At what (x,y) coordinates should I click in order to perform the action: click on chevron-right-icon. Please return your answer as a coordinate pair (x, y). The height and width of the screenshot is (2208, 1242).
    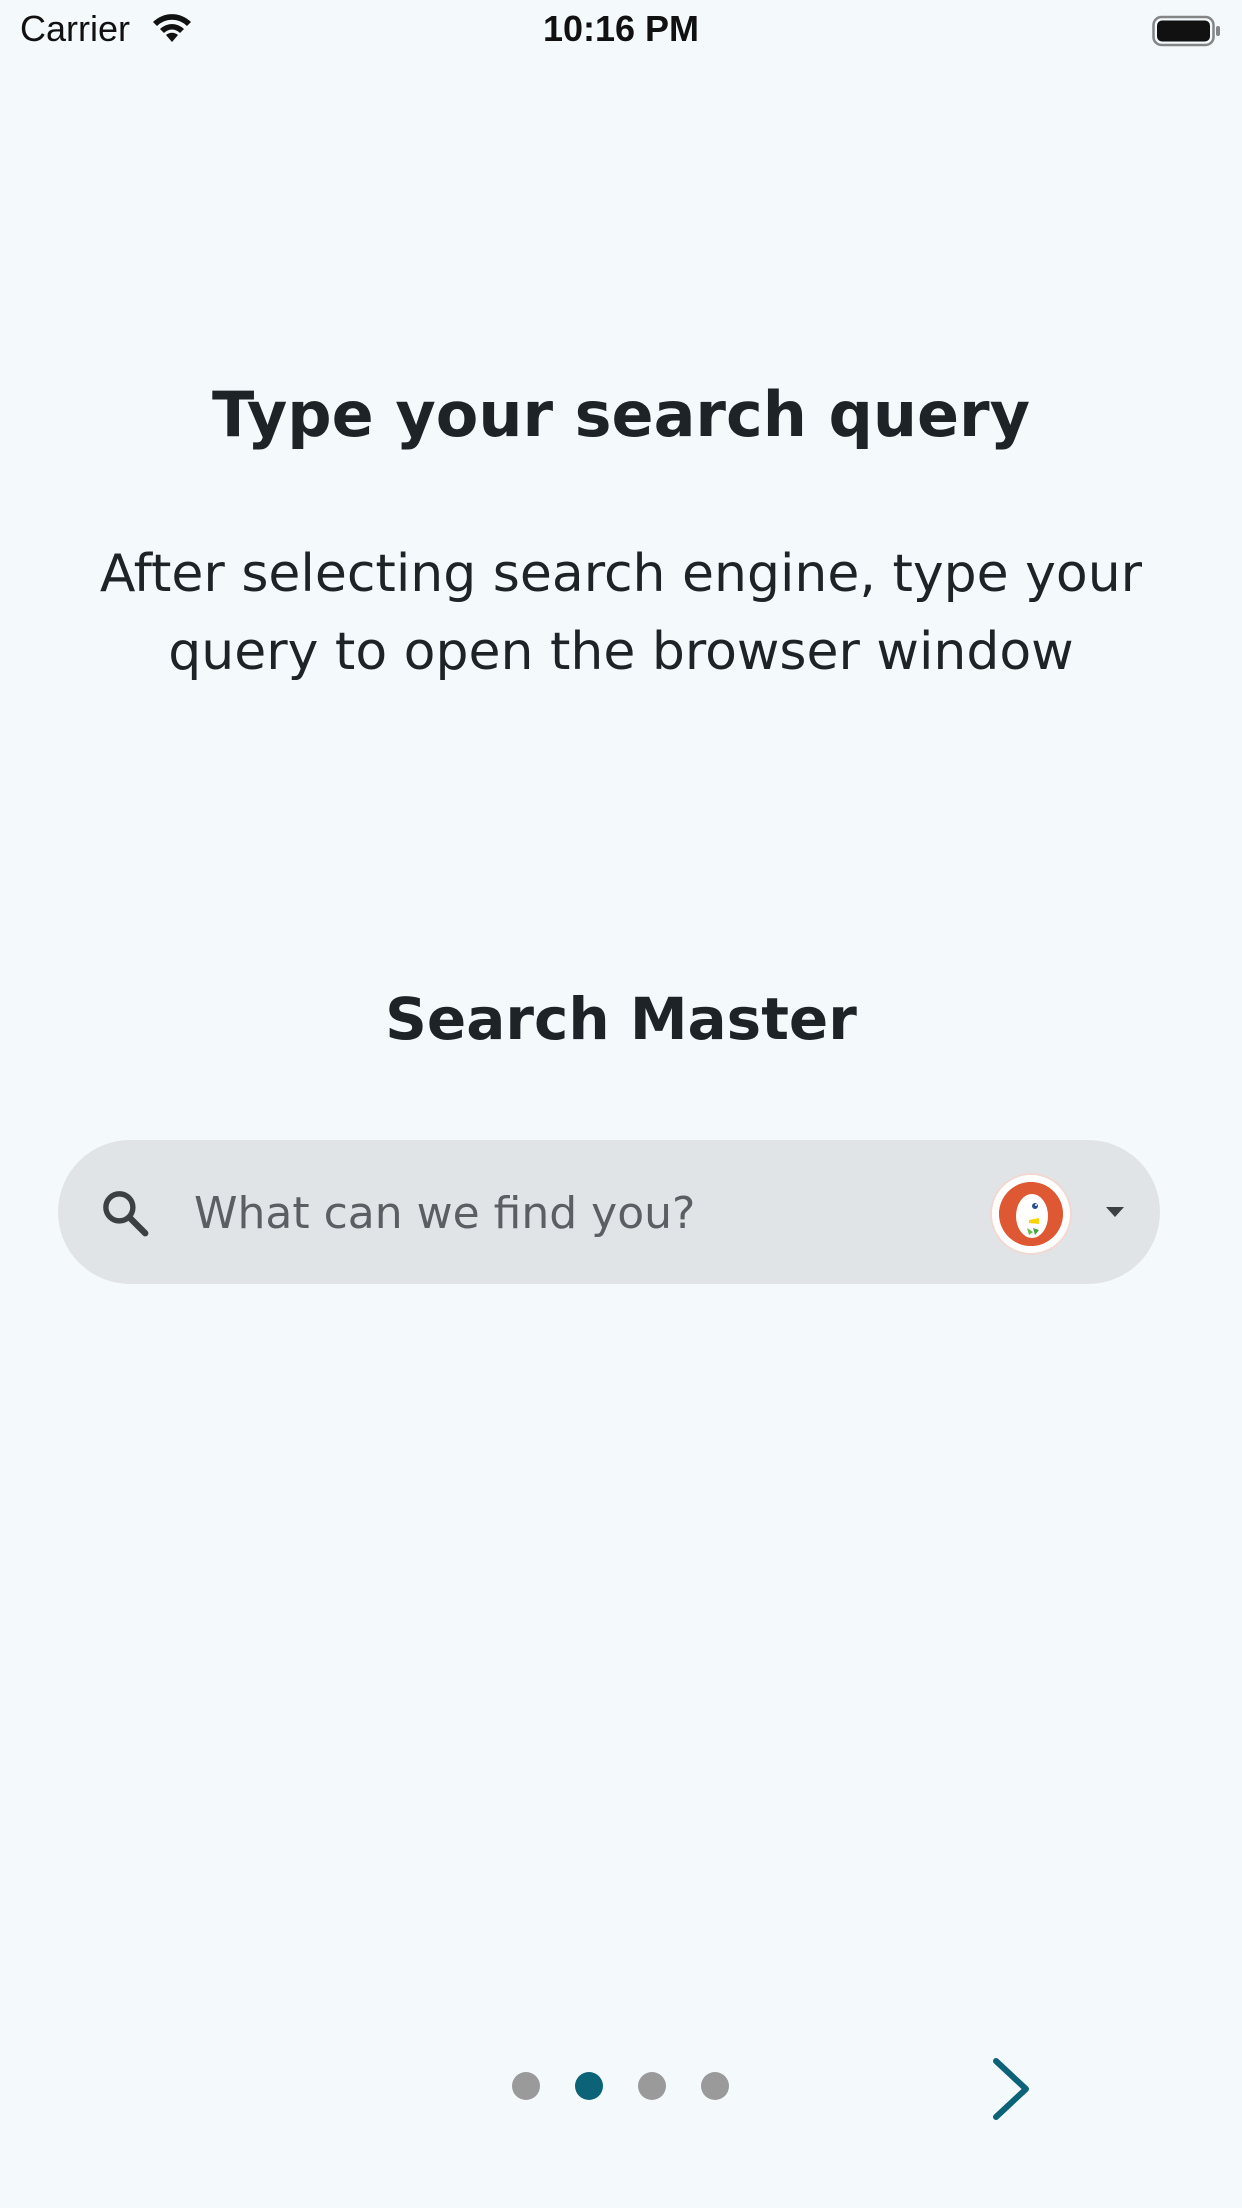
    Looking at the image, I should click on (1011, 2089).